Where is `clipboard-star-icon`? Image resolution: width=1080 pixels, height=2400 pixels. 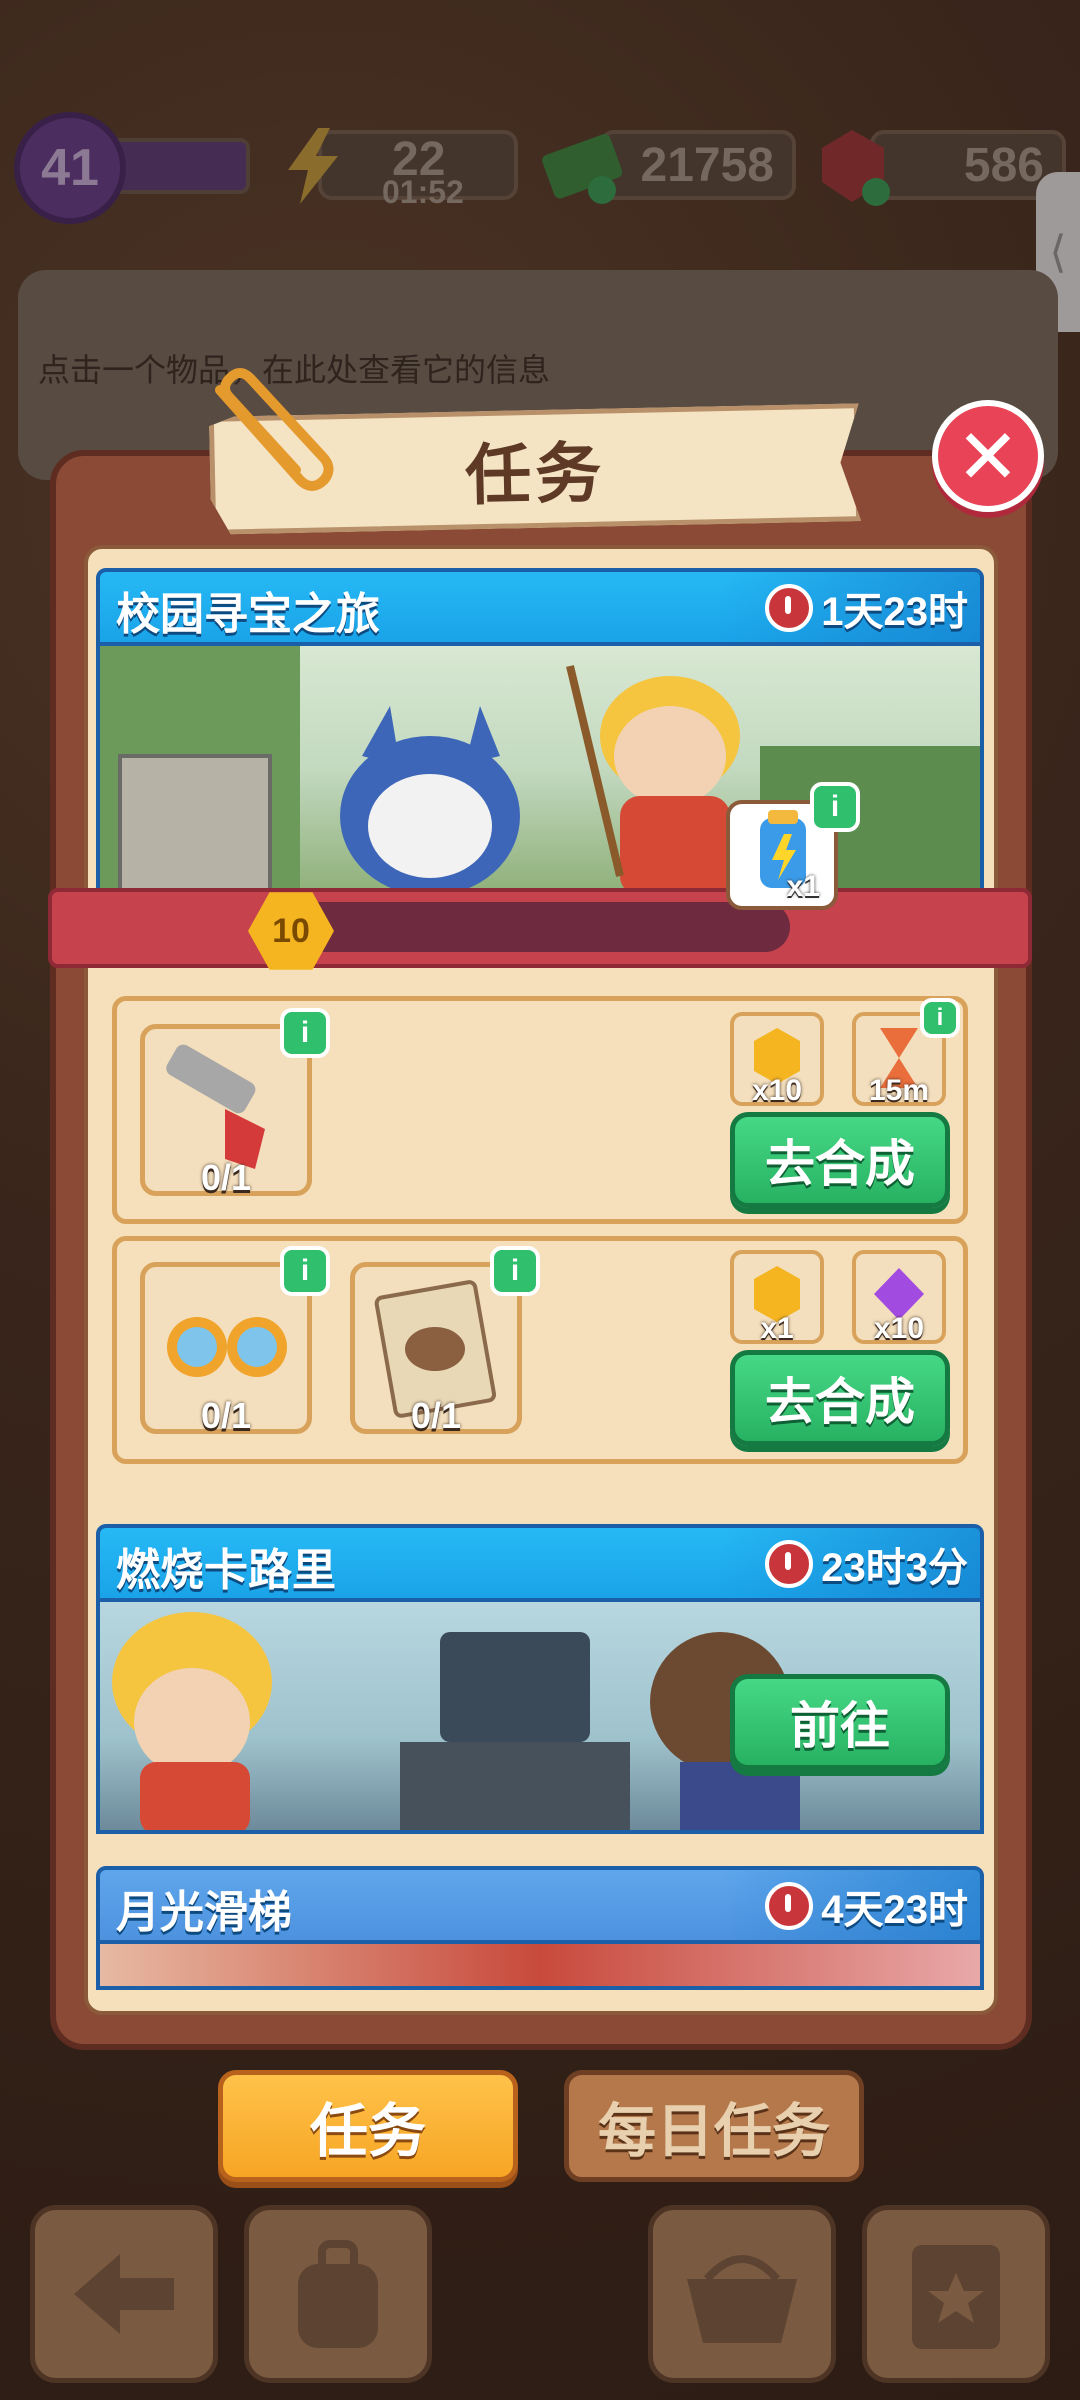
clipboard-star-icon is located at coordinates (956, 2297).